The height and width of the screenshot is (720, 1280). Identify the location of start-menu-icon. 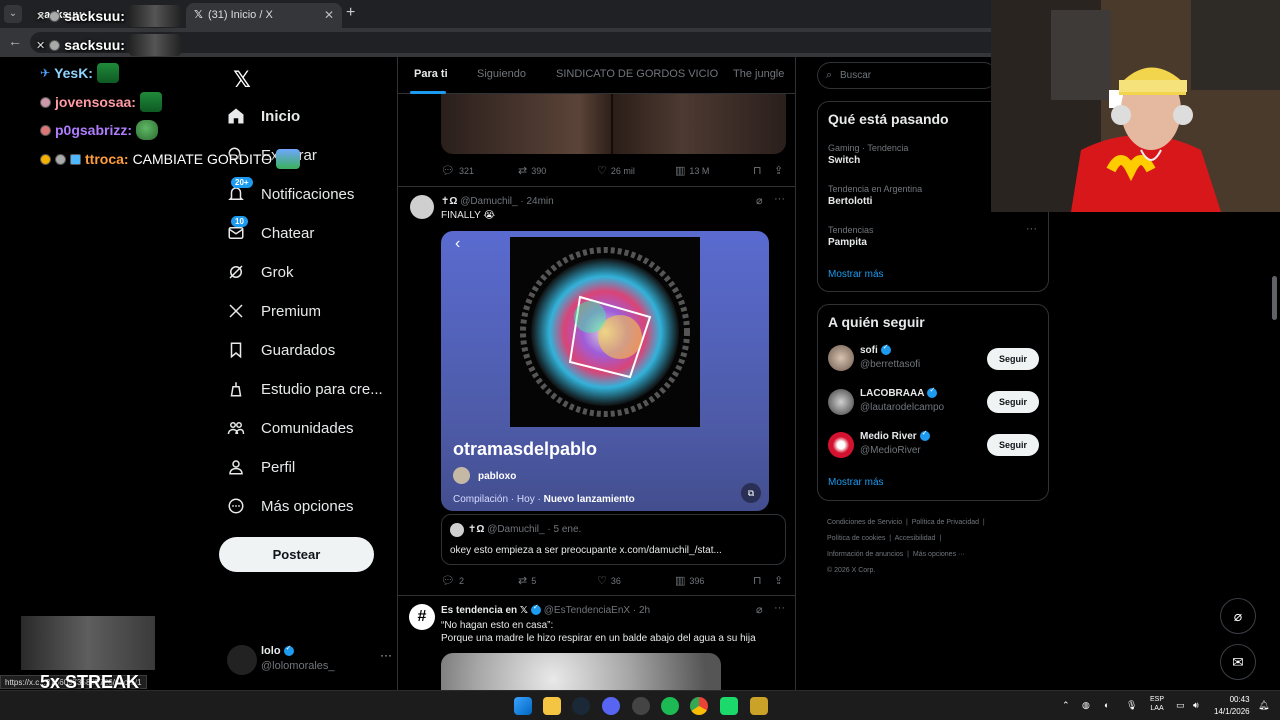
(523, 706).